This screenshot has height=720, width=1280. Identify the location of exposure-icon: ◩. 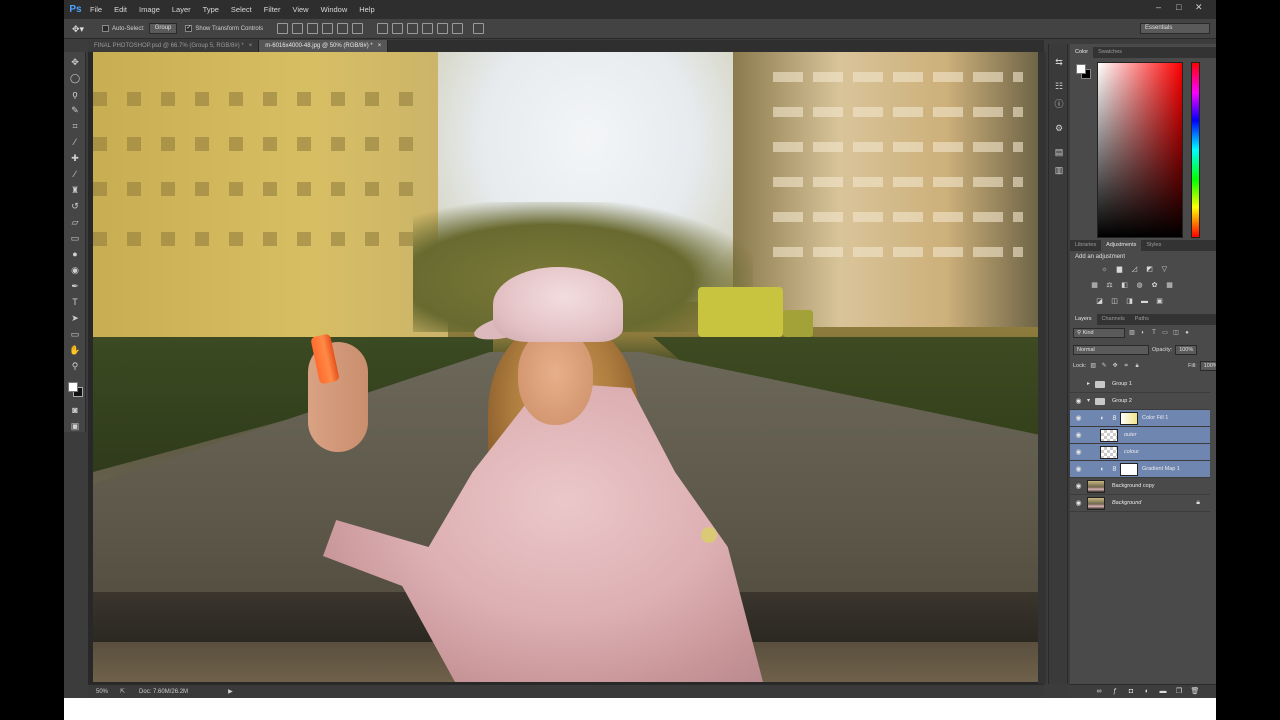
(1149, 269).